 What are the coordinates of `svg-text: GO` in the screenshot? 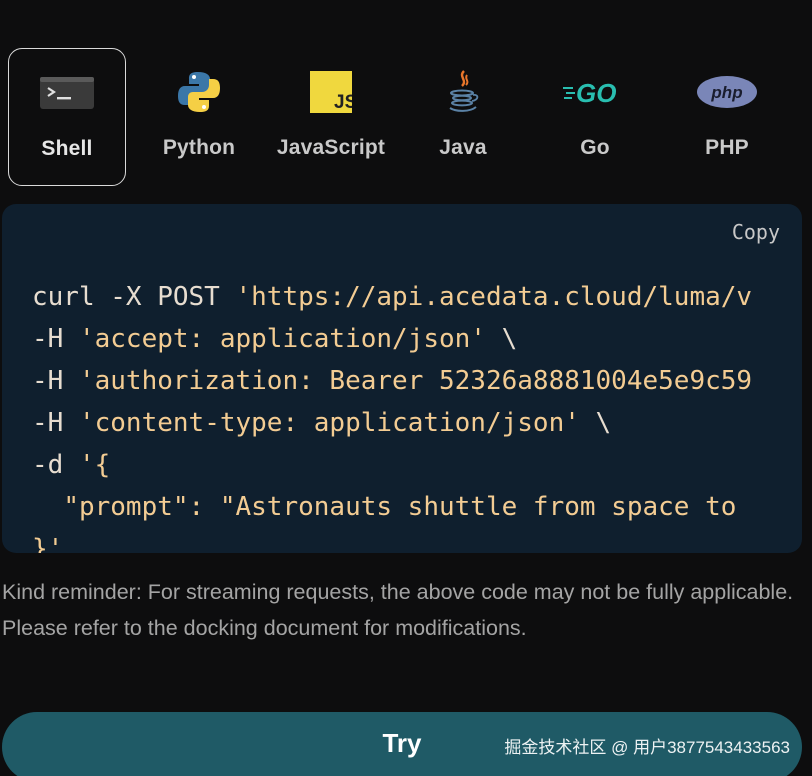 It's located at (596, 92).